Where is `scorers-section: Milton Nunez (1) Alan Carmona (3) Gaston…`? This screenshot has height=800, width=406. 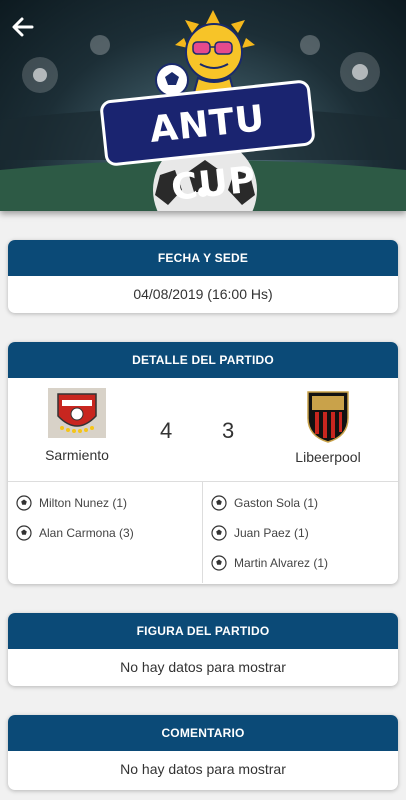
scorers-section: Milton Nunez (1) Alan Carmona (3) Gaston… is located at coordinates (203, 532).